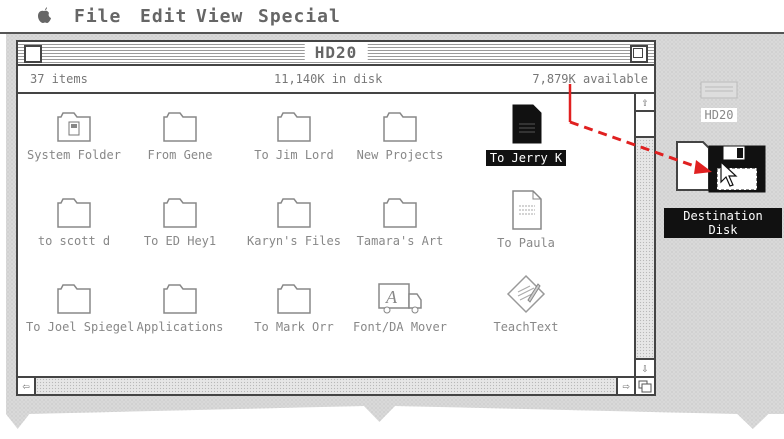 The height and width of the screenshot is (439, 784). Describe the element at coordinates (721, 167) in the screenshot. I see `floppy-disk-icon` at that location.